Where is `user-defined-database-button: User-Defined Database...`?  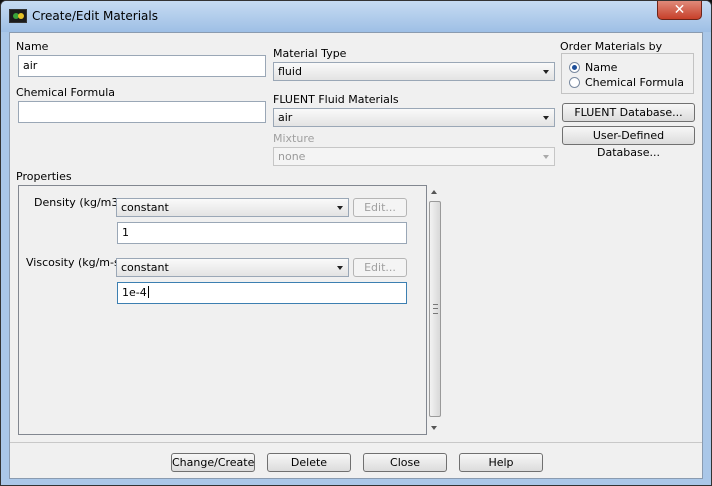
user-defined-database-button: User-Defined Database... is located at coordinates (628, 142).